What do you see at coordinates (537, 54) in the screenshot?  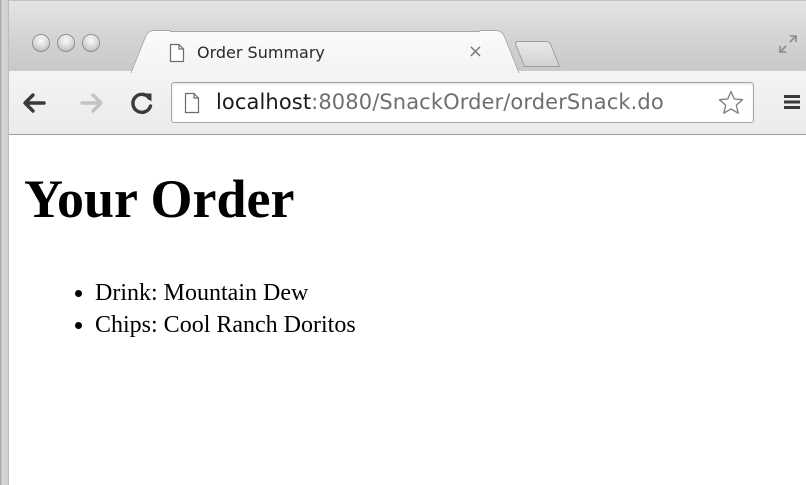 I see `new-tab-button` at bounding box center [537, 54].